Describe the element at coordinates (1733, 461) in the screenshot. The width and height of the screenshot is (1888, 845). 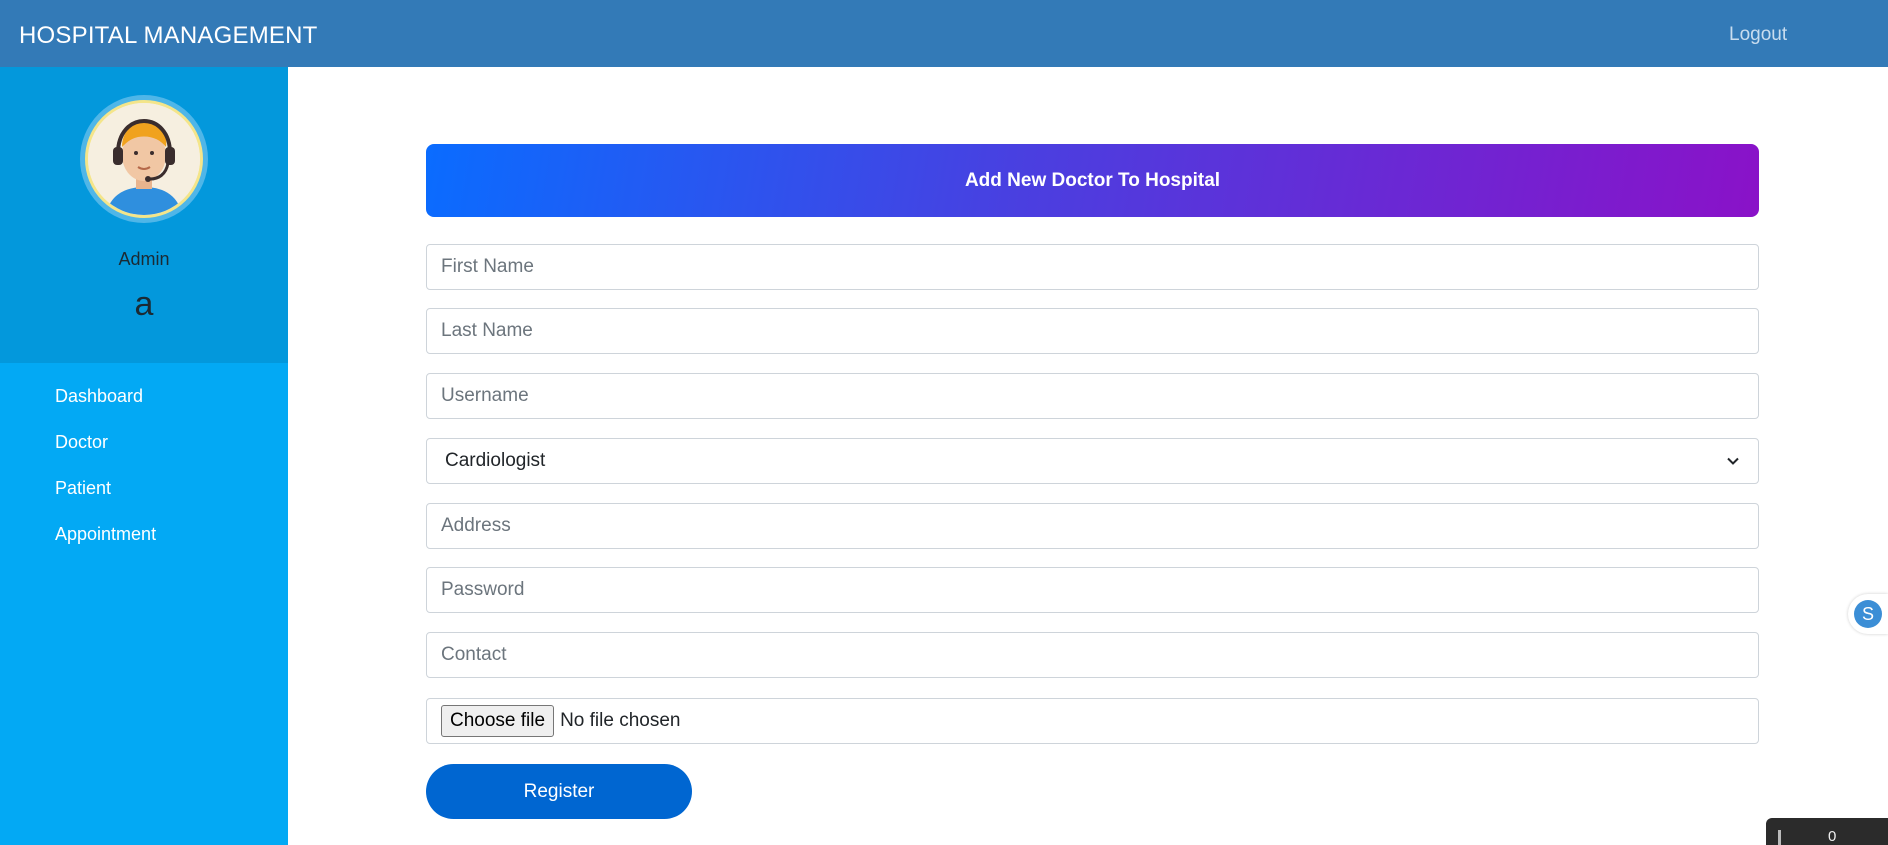
I see `chevron-down-icon` at that location.